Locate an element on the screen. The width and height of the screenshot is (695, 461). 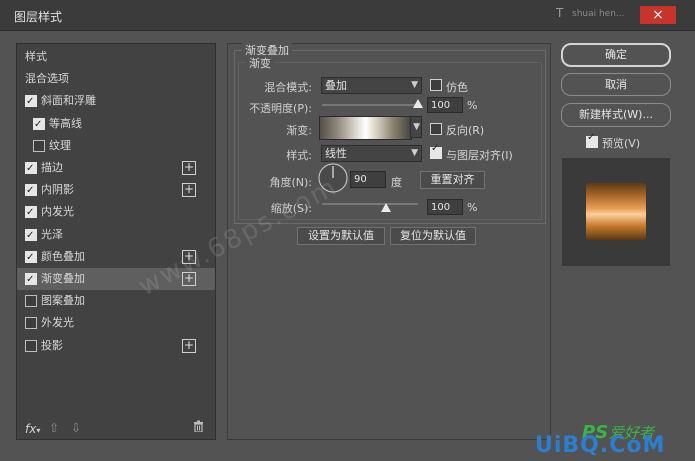
gradient-picker-button: ▼ is located at coordinates (416, 127).